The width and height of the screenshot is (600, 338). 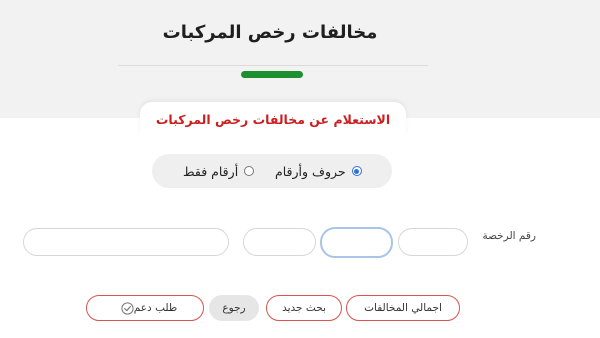 I want to click on section-title: الاستعلام عن مخالفات رخص المركبات, so click(x=273, y=119).